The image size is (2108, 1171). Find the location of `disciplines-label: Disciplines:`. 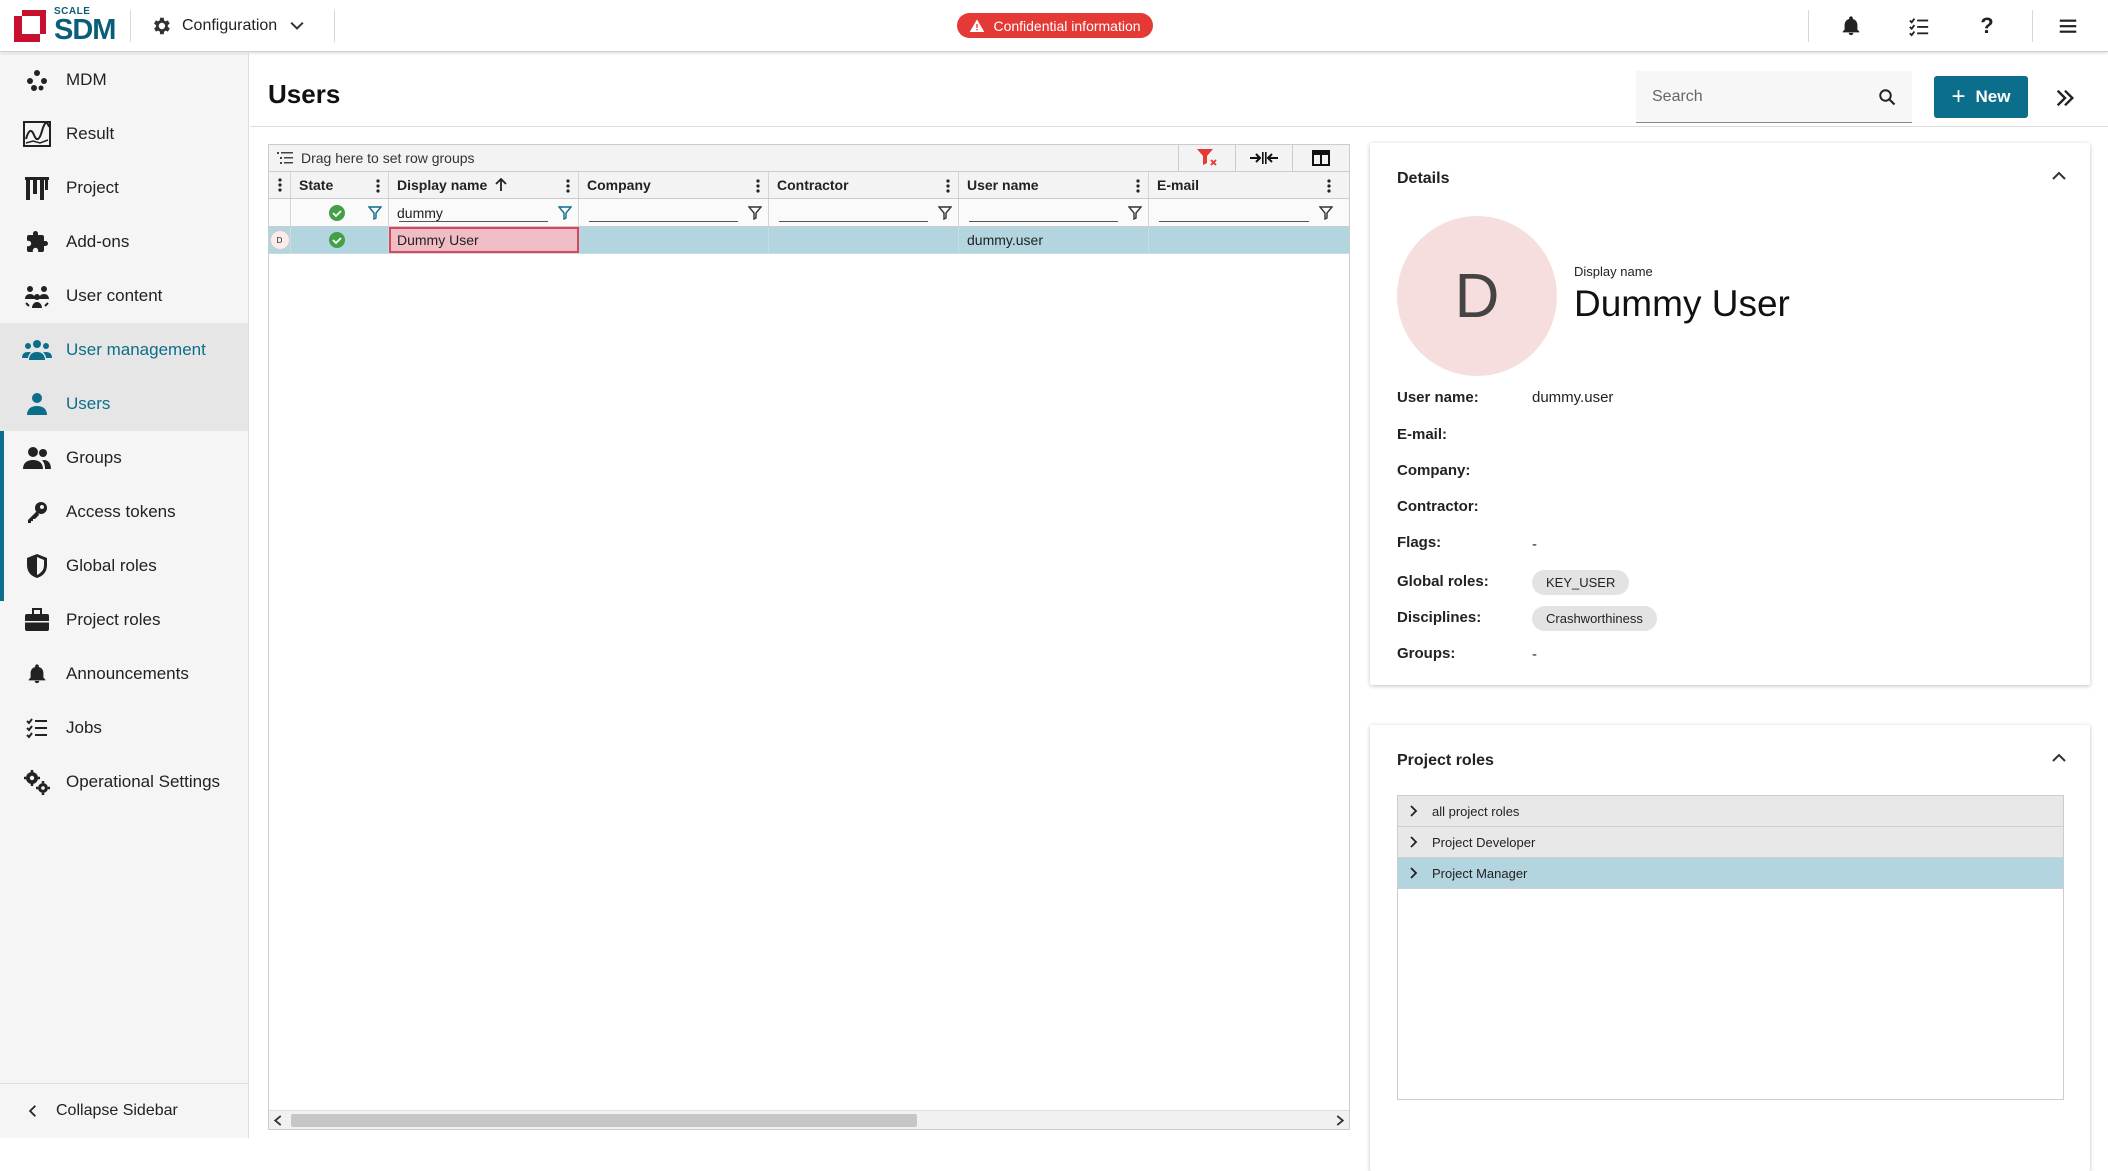

disciplines-label: Disciplines: is located at coordinates (1439, 617).